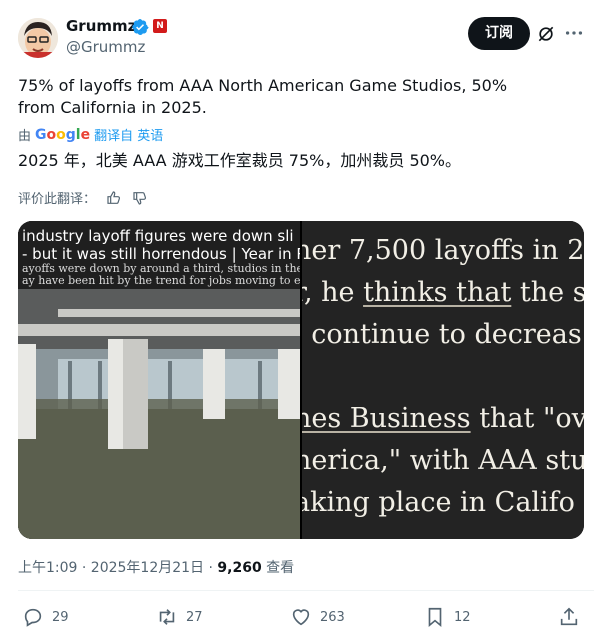 The image size is (612, 641). What do you see at coordinates (239, 568) in the screenshot?
I see `view-count: 9,260` at bounding box center [239, 568].